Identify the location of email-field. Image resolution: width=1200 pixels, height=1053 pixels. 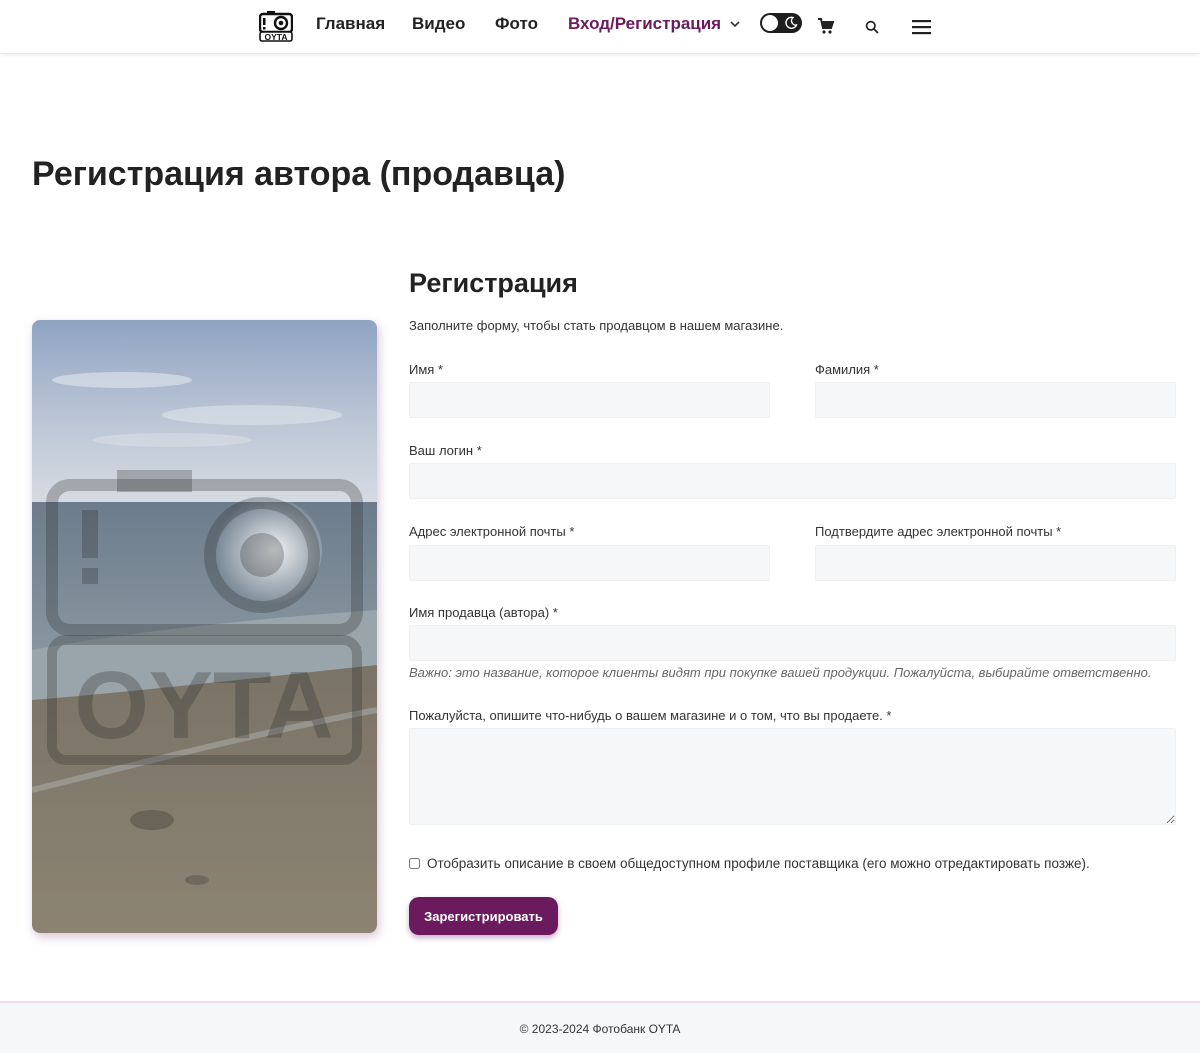
(589, 563).